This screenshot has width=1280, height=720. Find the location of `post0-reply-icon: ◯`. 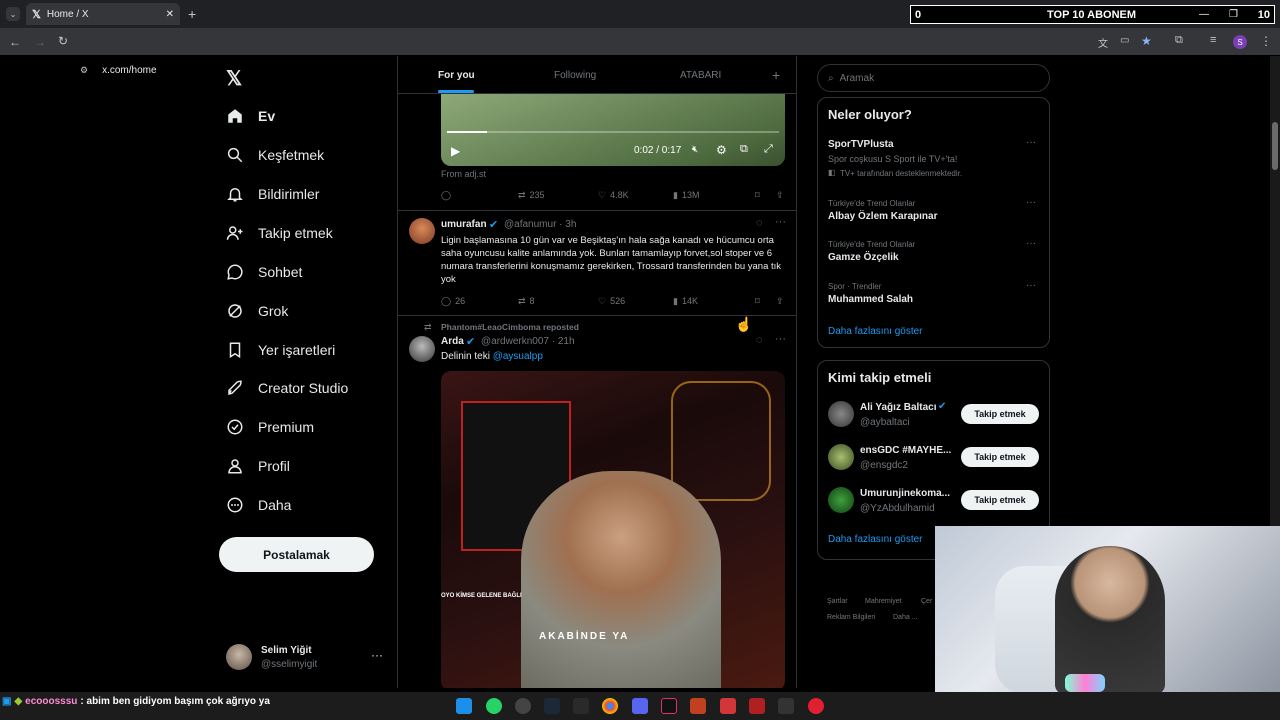

post0-reply-icon: ◯ is located at coordinates (446, 195).